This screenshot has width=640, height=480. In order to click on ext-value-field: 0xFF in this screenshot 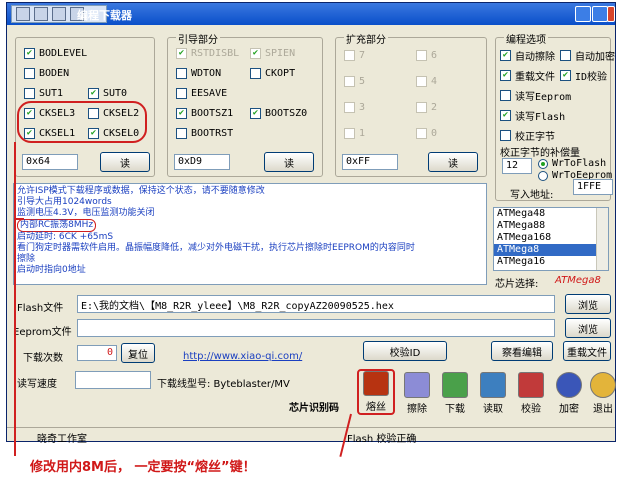, I will do `click(370, 162)`.